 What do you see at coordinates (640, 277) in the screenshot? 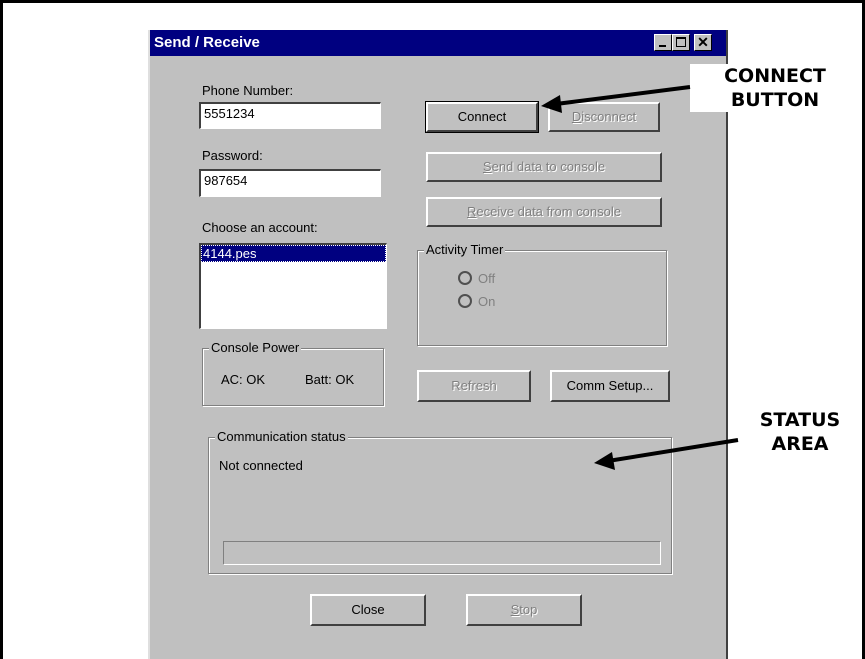
I see `callout-arrows` at bounding box center [640, 277].